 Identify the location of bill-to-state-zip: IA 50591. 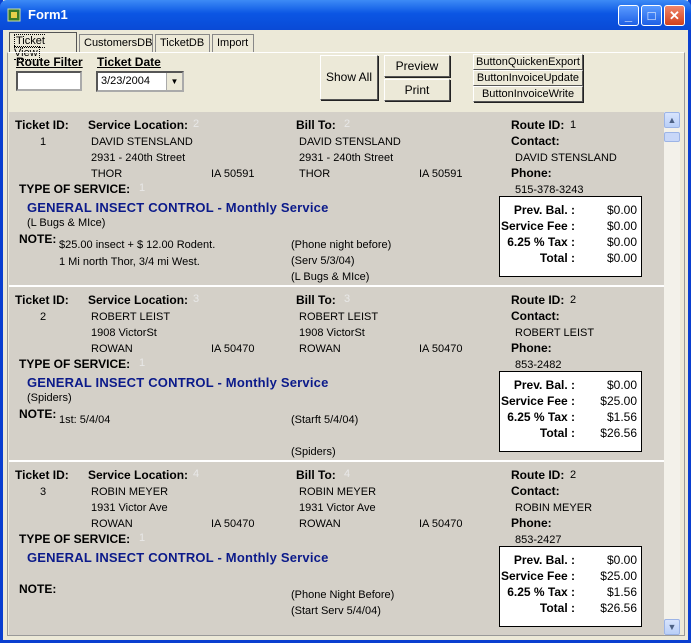
(441, 174).